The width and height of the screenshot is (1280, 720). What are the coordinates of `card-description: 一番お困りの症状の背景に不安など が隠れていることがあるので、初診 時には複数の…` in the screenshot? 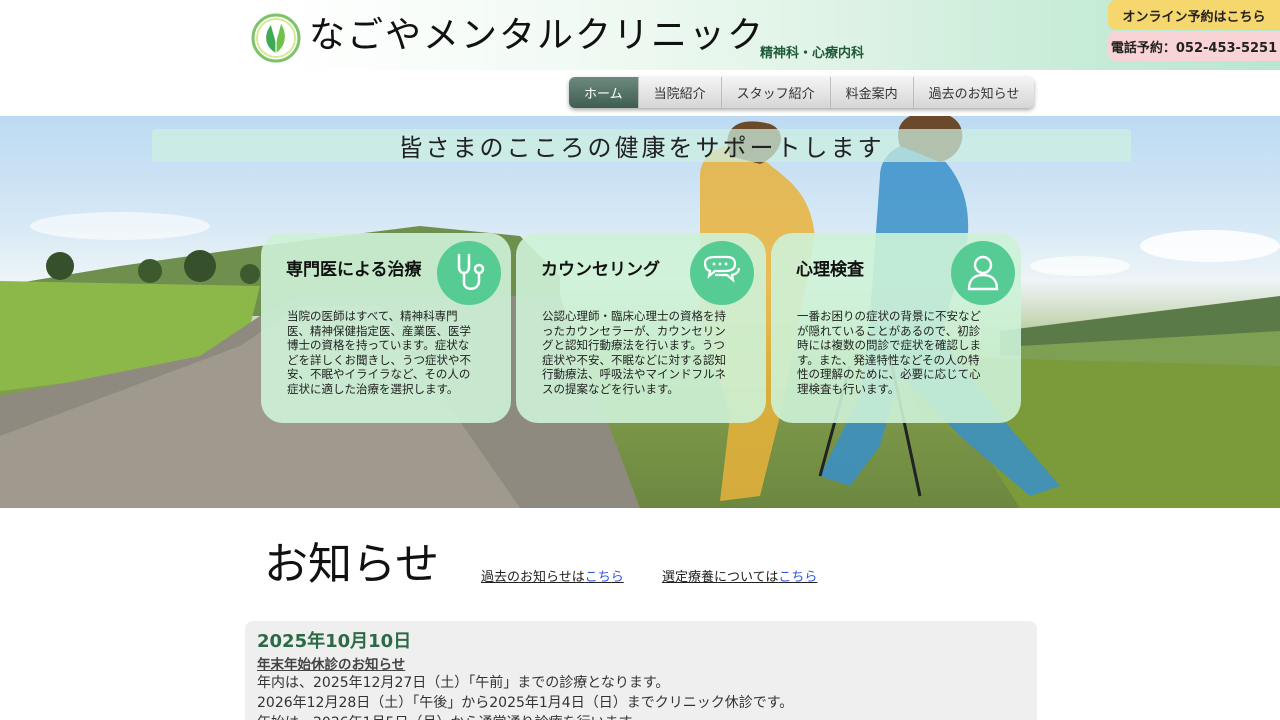 It's located at (889, 352).